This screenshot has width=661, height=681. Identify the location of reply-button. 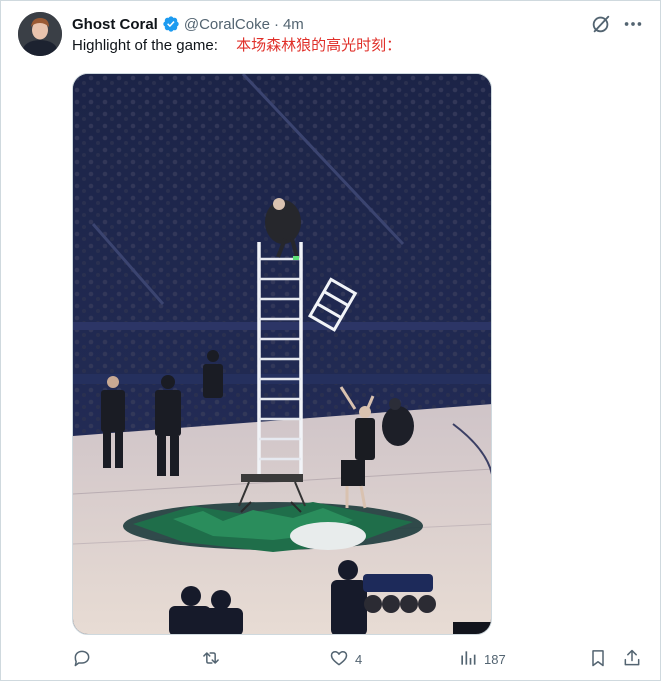
(85, 659).